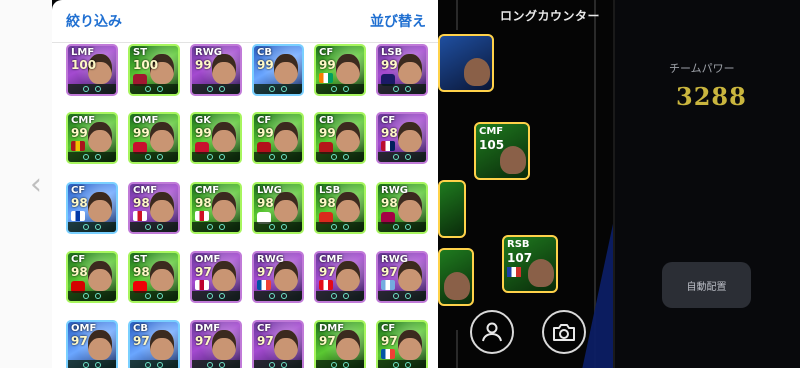 This screenshot has width=800, height=368. I want to click on rating-label: 100, so click(84, 65).